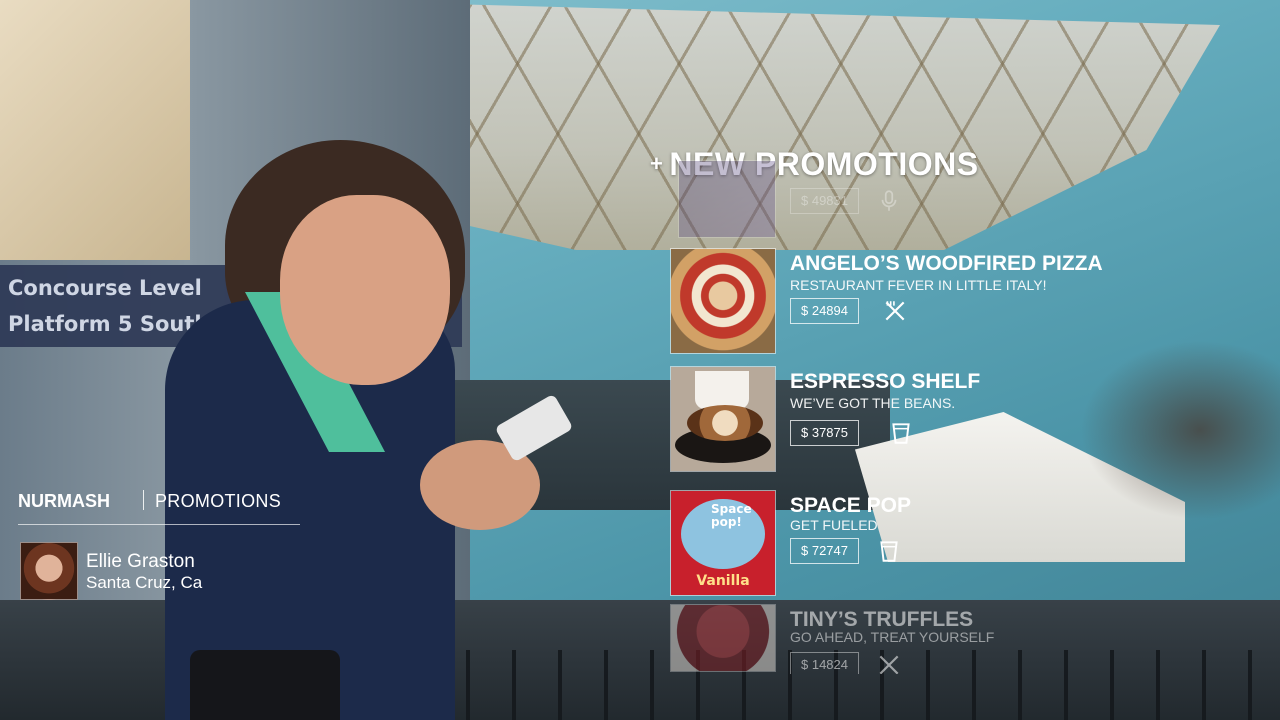 This screenshot has width=1280, height=720. Describe the element at coordinates (824, 433) in the screenshot. I see `promo-price: $ 37875` at that location.